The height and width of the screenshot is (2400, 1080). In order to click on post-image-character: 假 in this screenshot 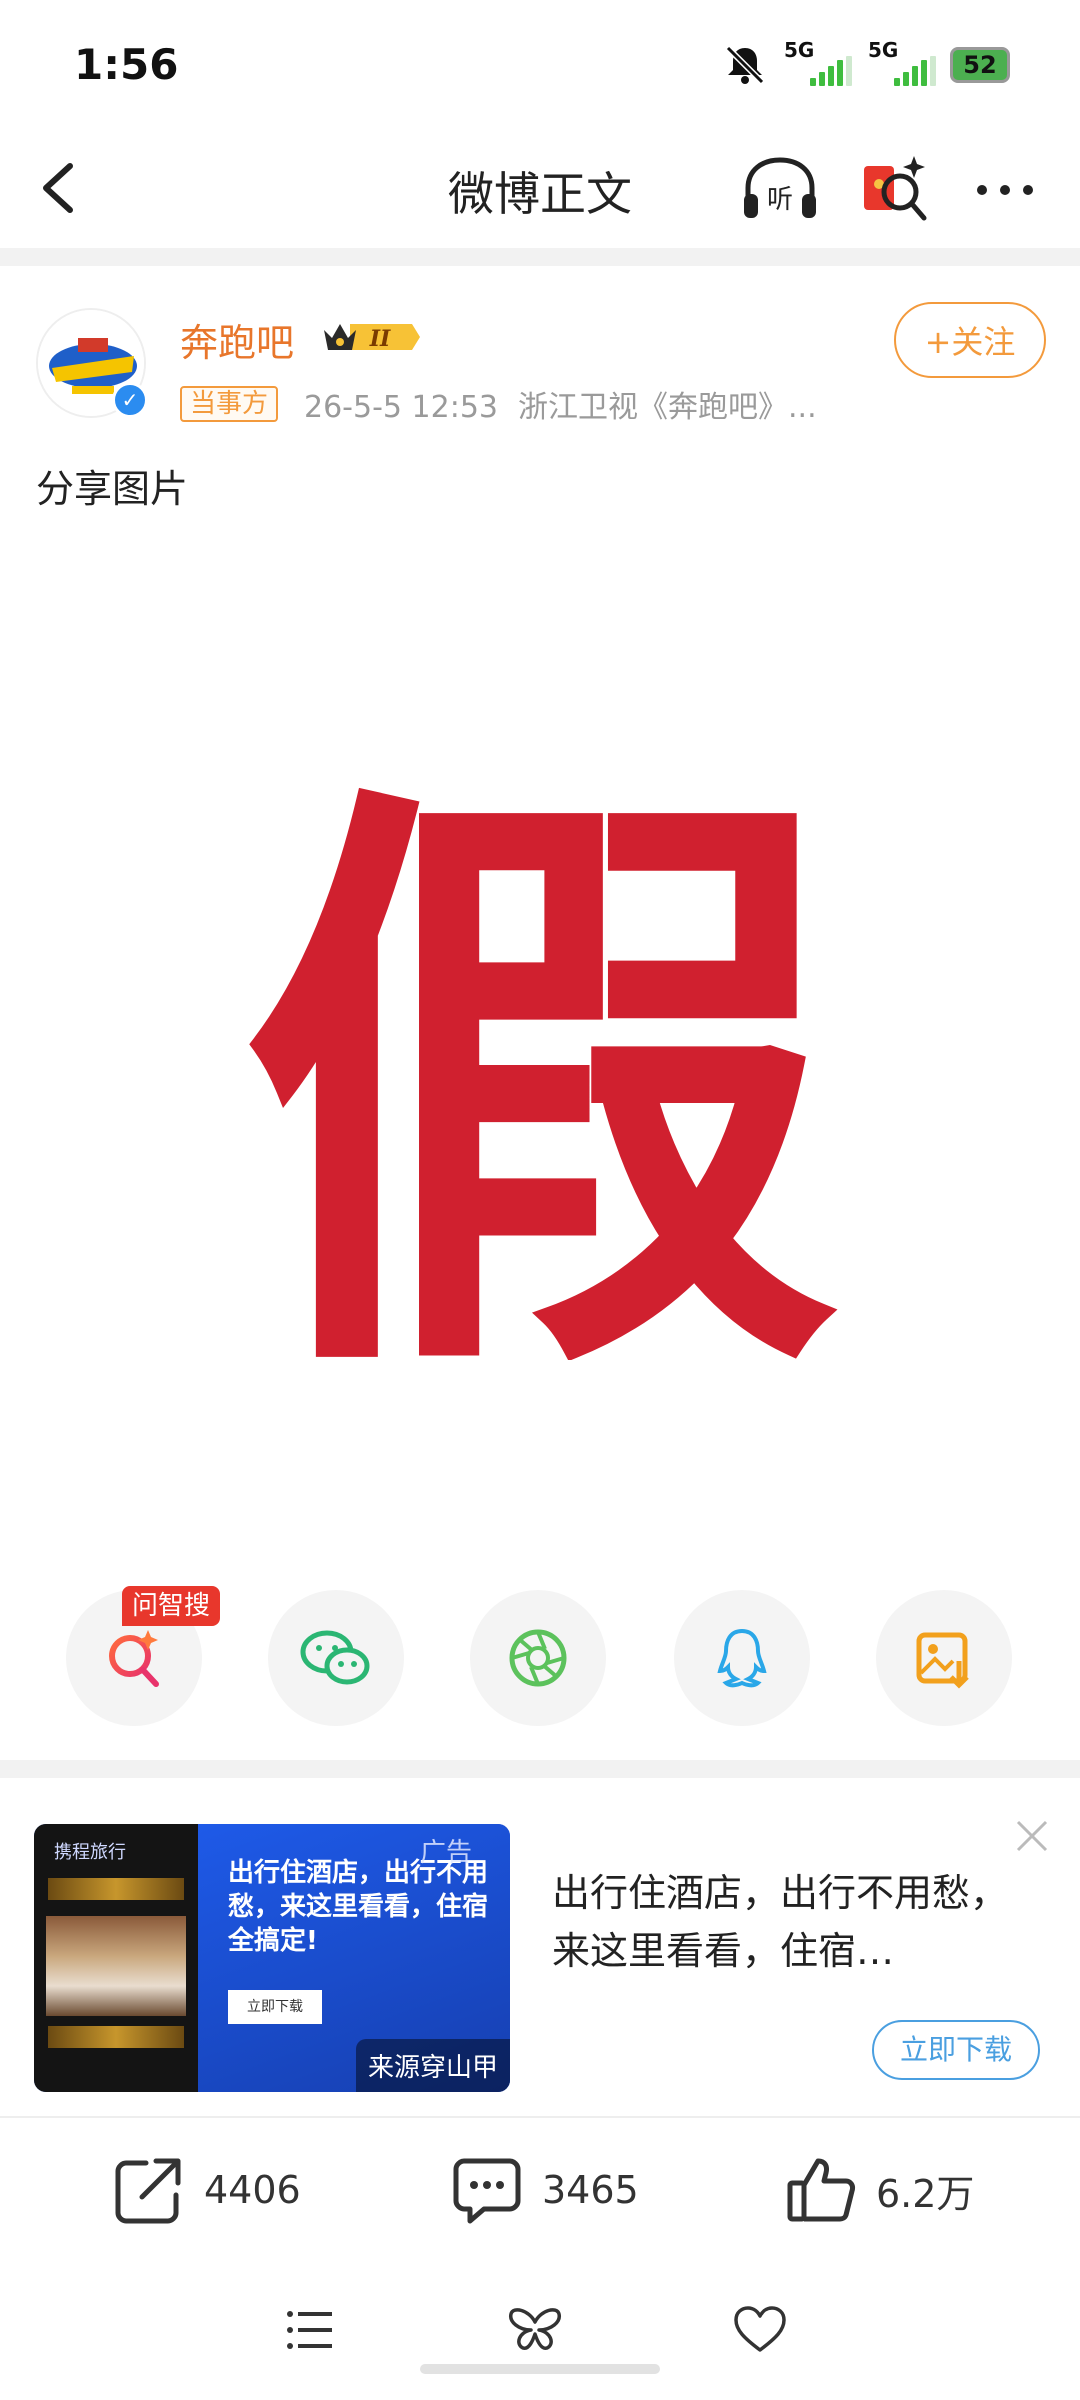, I will do `click(540, 1060)`.